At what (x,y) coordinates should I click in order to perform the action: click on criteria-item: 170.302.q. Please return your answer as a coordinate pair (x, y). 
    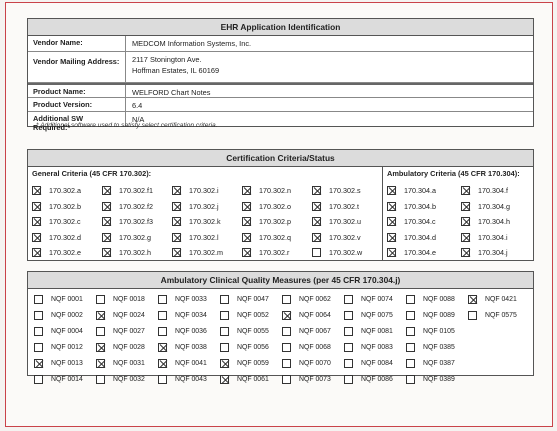
    Looking at the image, I should click on (277, 238).